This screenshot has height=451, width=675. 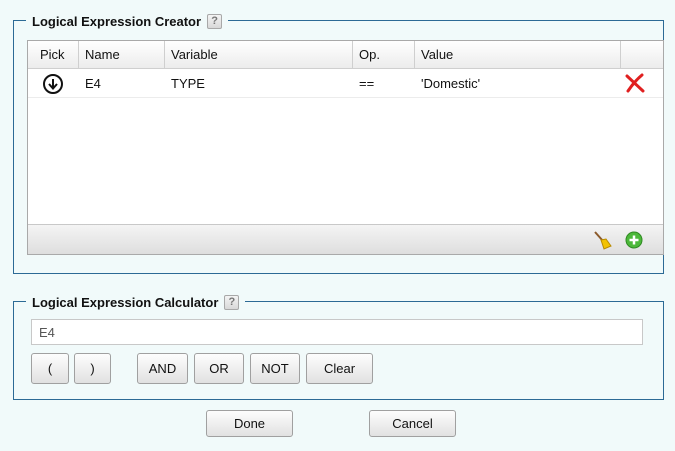 I want to click on calculator-legend: Logical Expression Calculator ?, so click(x=136, y=302).